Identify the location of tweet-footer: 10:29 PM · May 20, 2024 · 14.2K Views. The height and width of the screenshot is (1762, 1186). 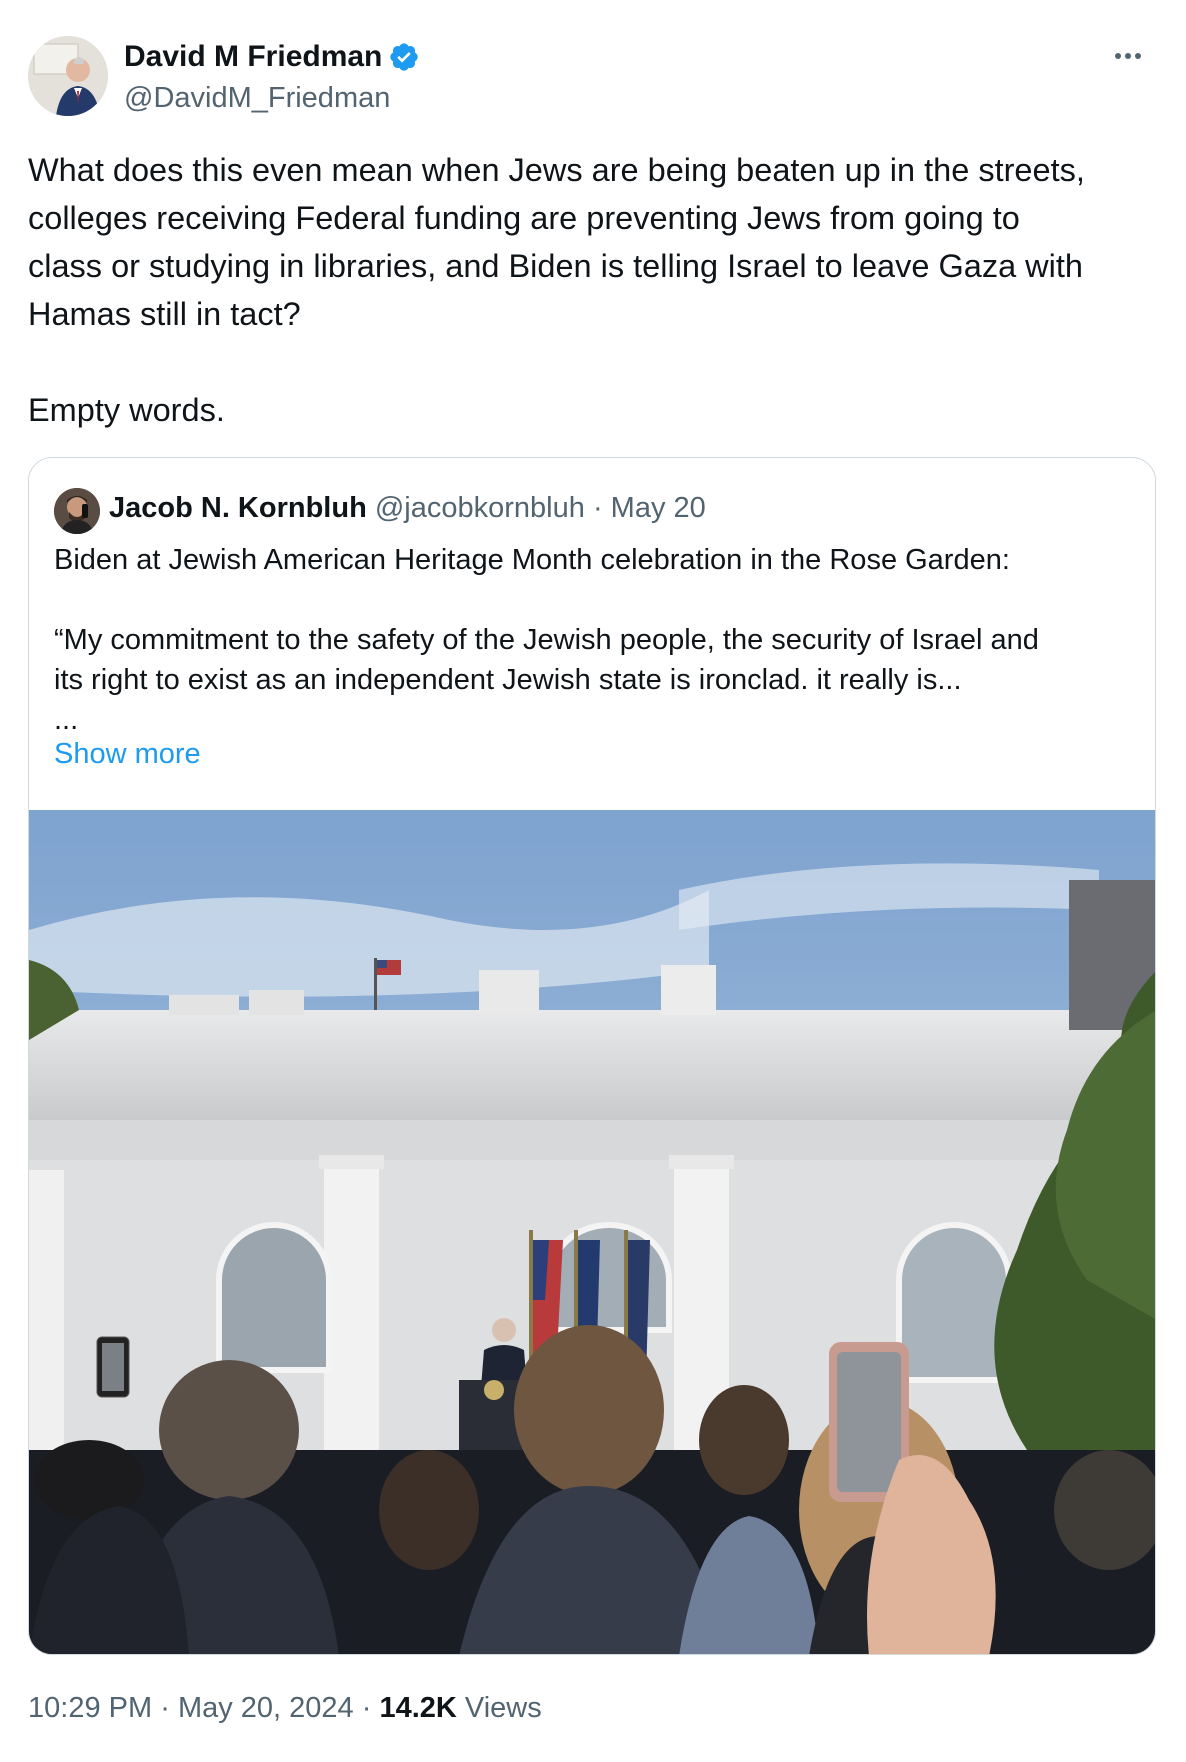
(285, 1708).